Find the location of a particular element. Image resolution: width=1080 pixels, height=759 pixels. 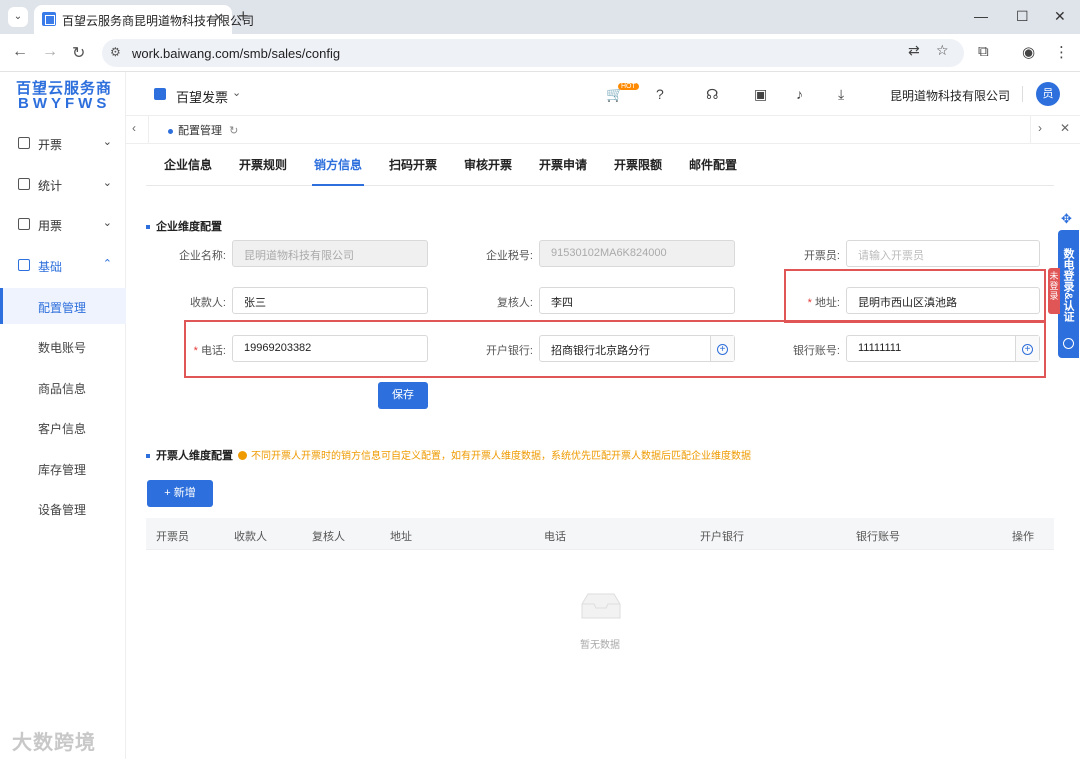

sidebar-sub-label: 数电账号 is located at coordinates (62, 348).